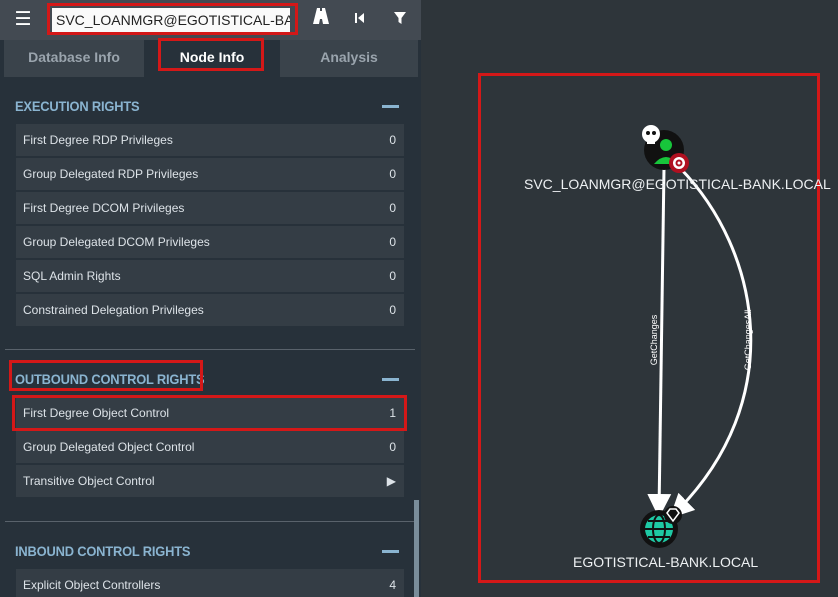 Image resolution: width=838 pixels, height=597 pixels. Describe the element at coordinates (659, 342) in the screenshot. I see `edge-getchanges` at that location.